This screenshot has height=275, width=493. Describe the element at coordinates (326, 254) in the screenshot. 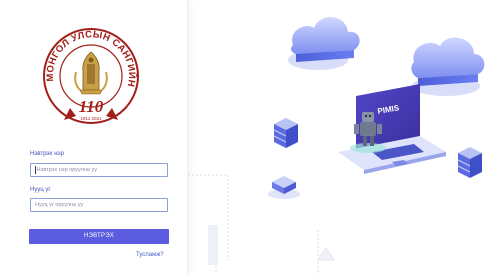

I see `faded-bottle` at that location.